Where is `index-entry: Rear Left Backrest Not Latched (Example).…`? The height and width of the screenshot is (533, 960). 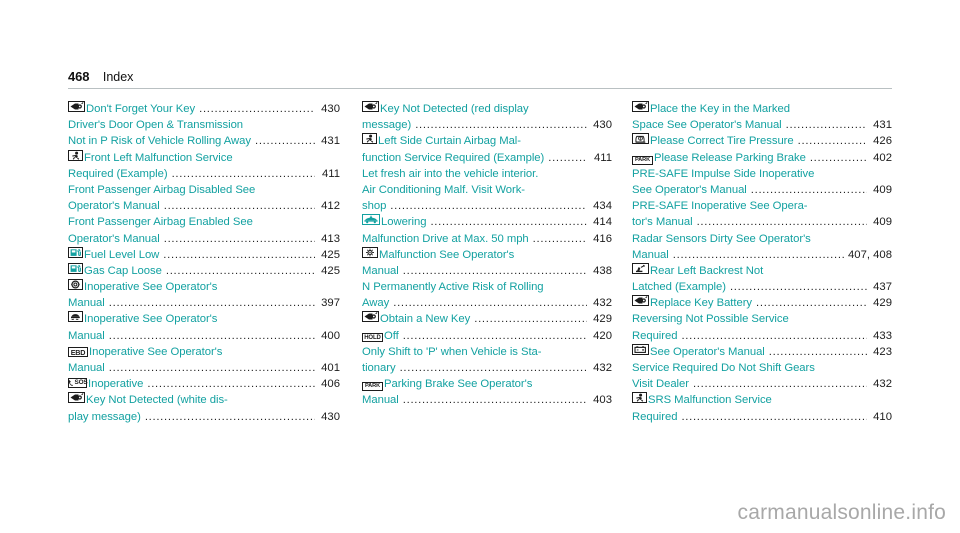
index-entry: Rear Left Backrest Not Latched (Example).… is located at coordinates (762, 278).